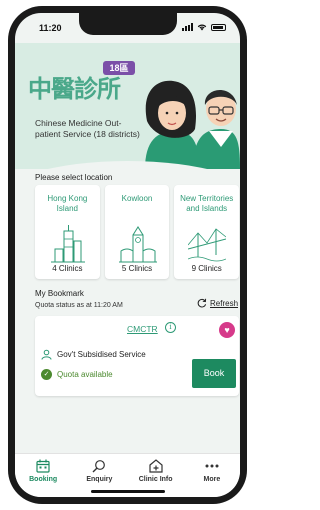 Image resolution: width=320 pixels, height=510 pixels. I want to click on wifi-icon, so click(202, 27).